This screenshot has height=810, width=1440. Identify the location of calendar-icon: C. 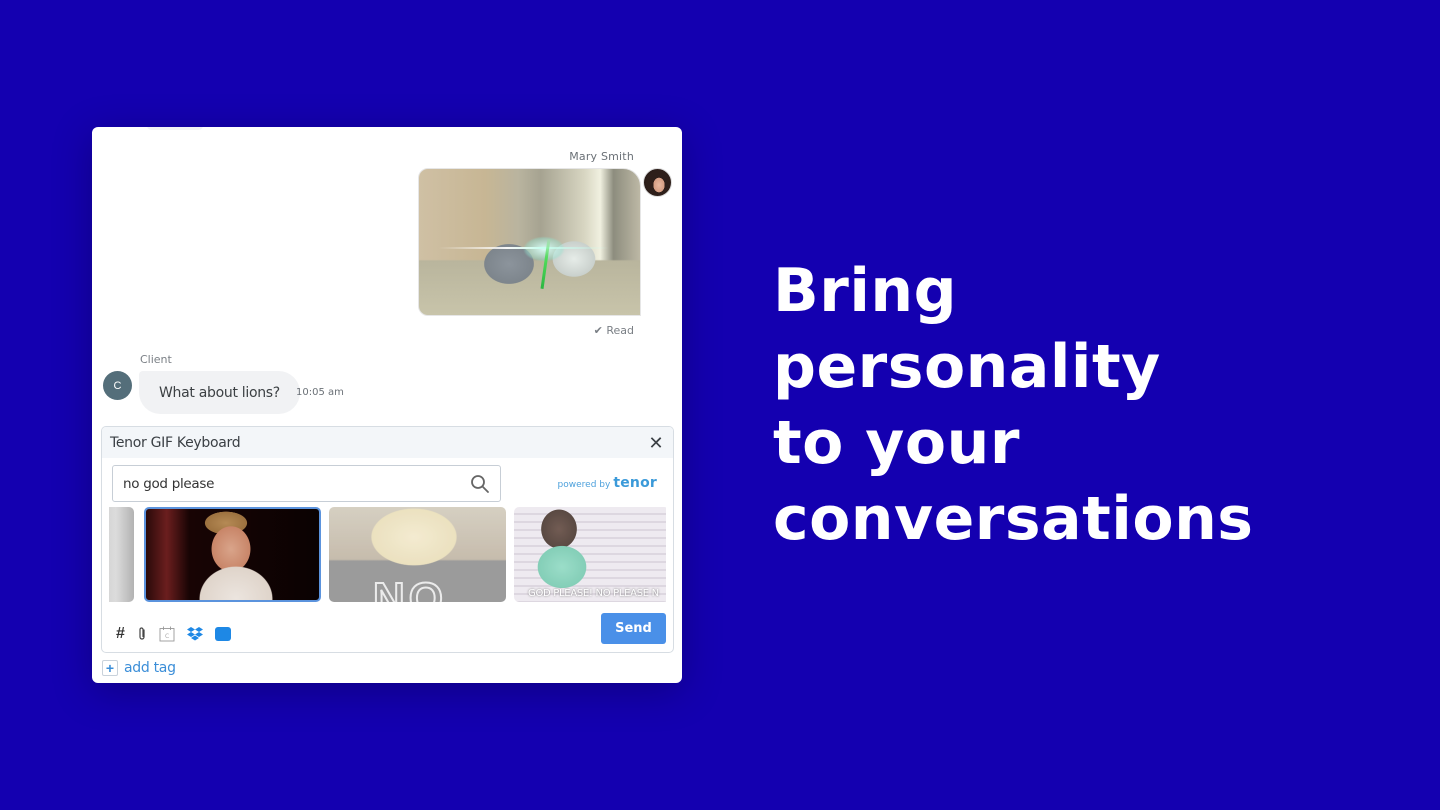
(167, 634).